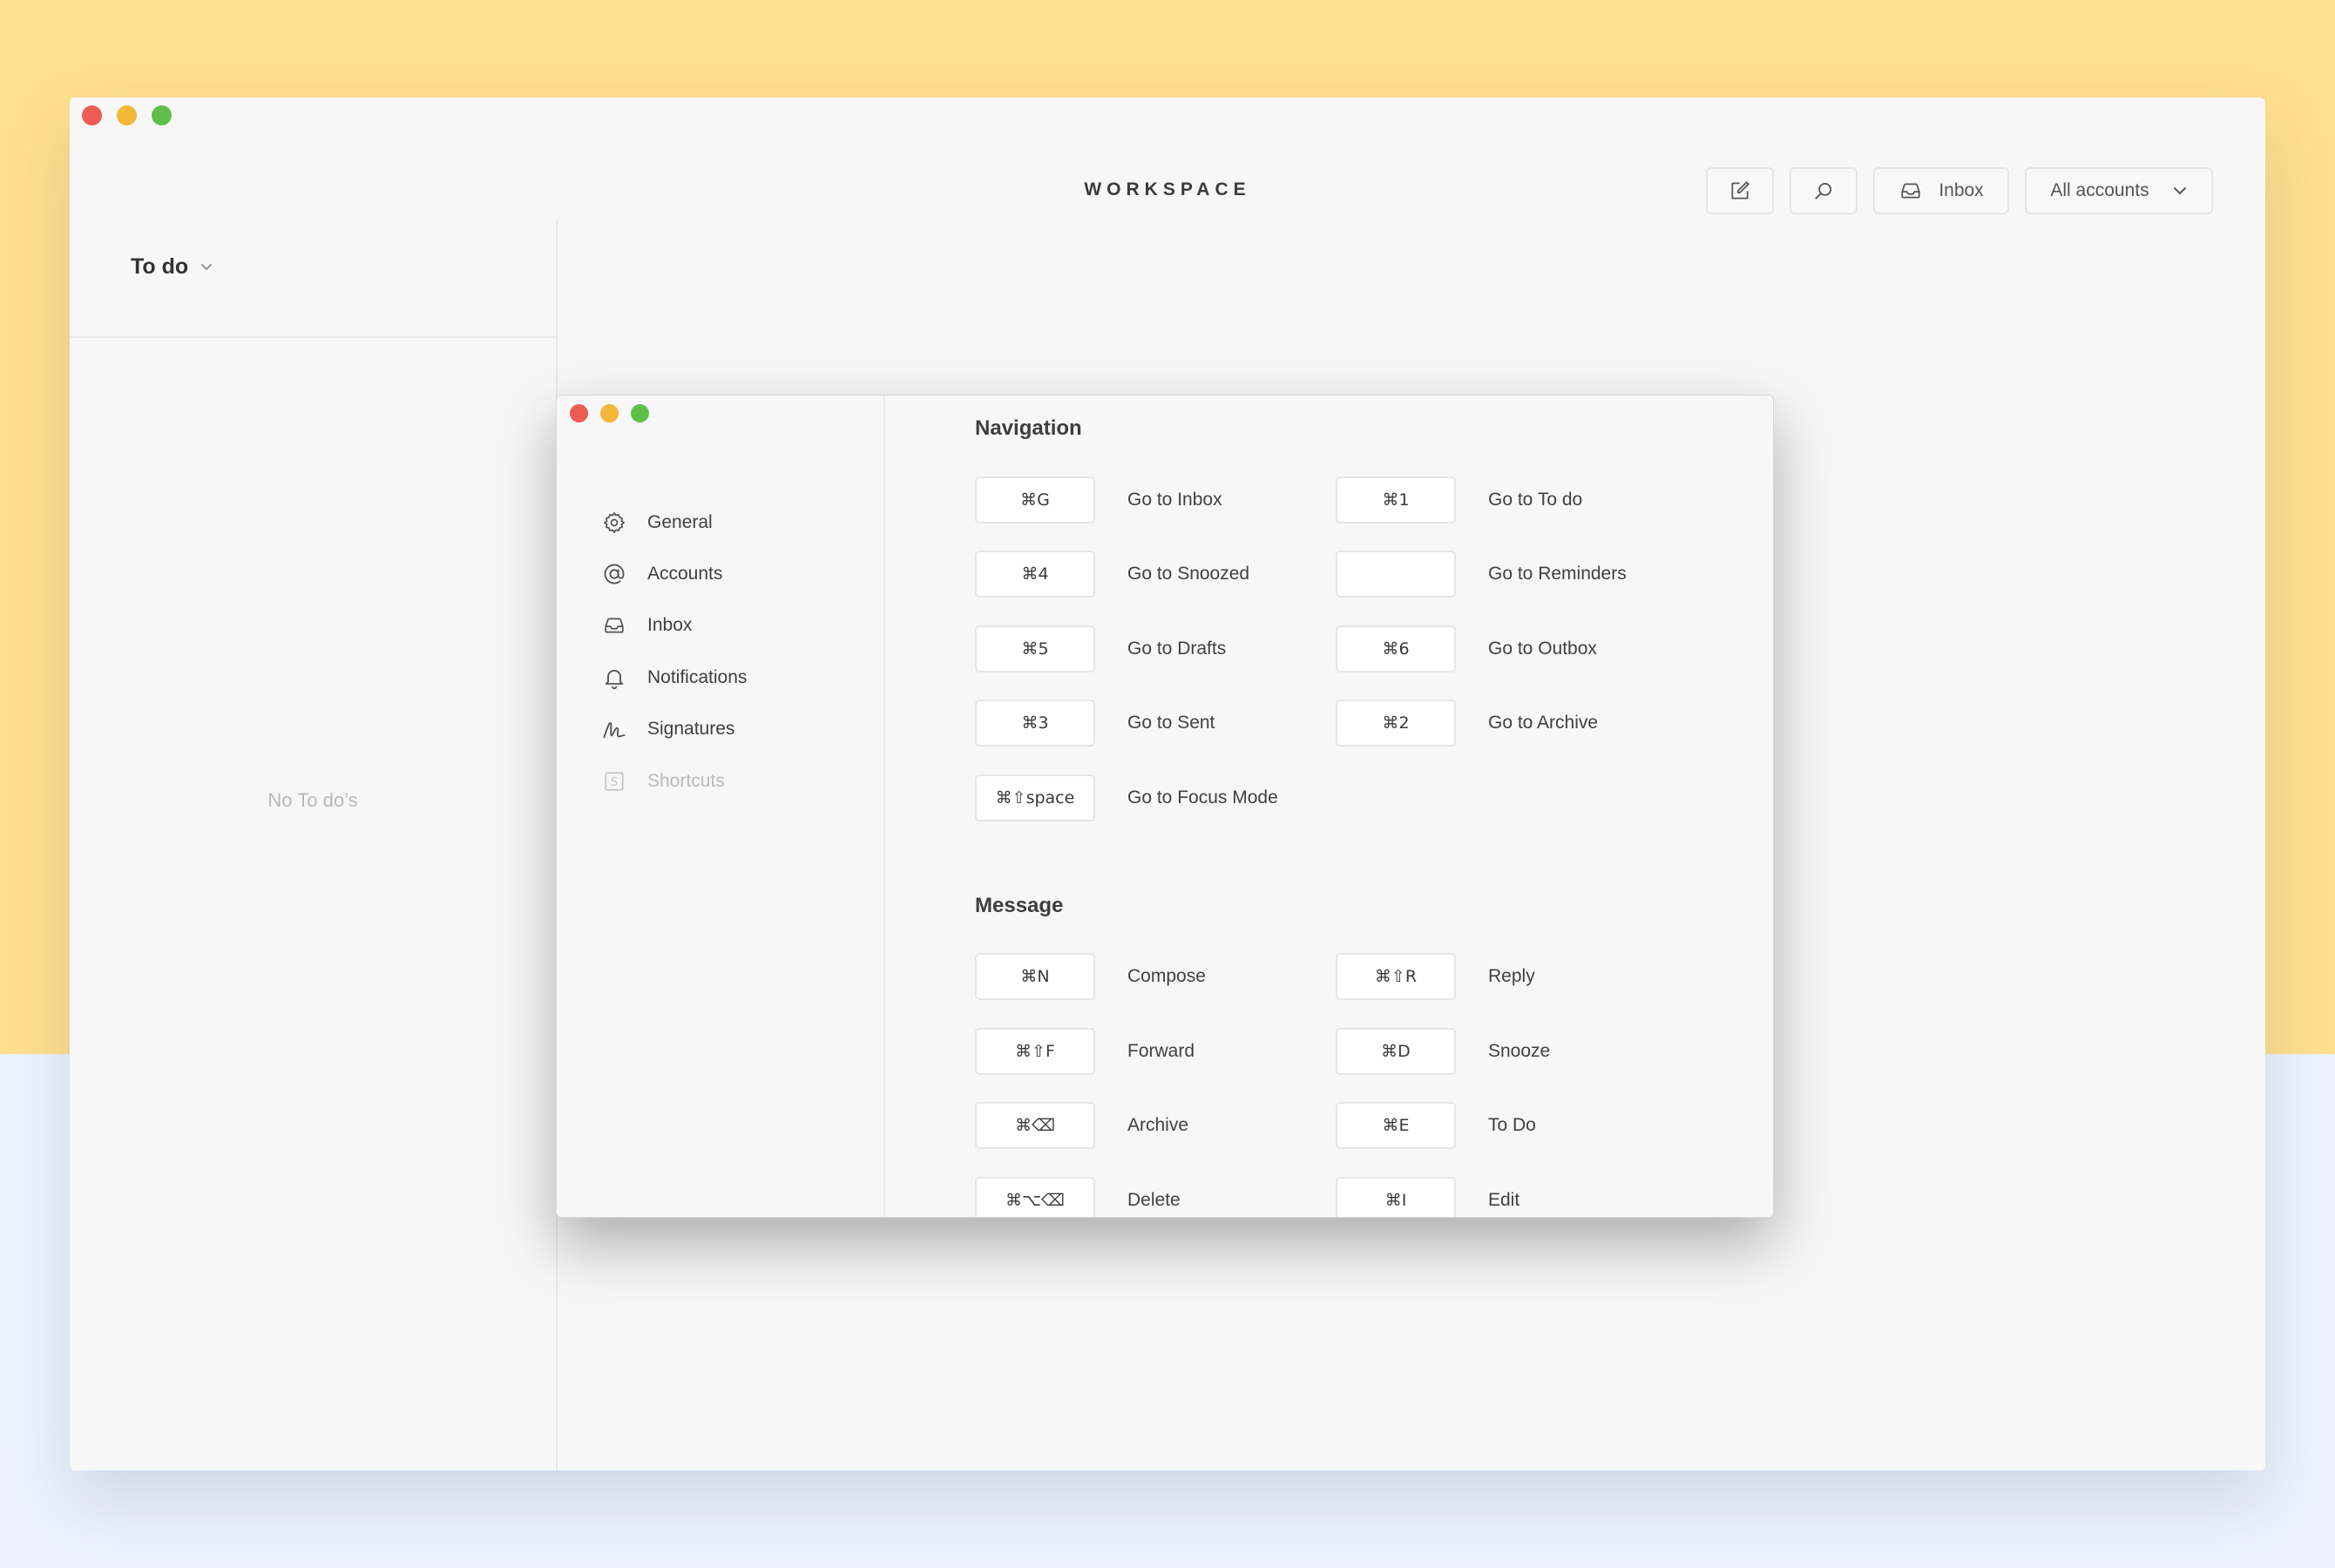 The height and width of the screenshot is (1568, 2335). I want to click on shortcut-label: Edit, so click(1504, 1200).